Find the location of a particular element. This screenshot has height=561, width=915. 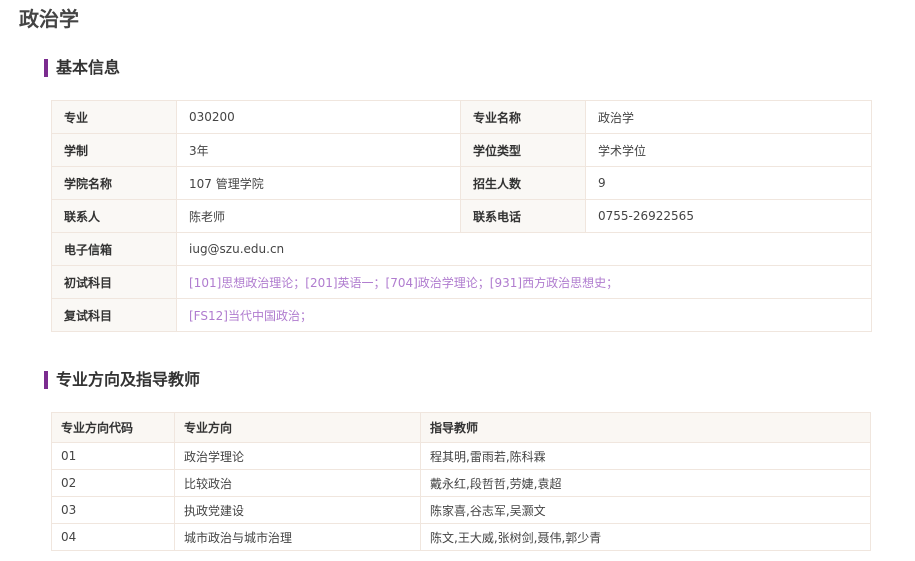

direction-name: 政治学理论 is located at coordinates (297, 456).